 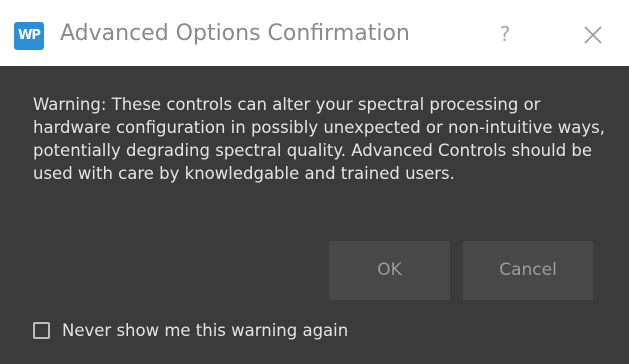 What do you see at coordinates (205, 330) in the screenshot?
I see `never-show-again-label: Never show me this warning again` at bounding box center [205, 330].